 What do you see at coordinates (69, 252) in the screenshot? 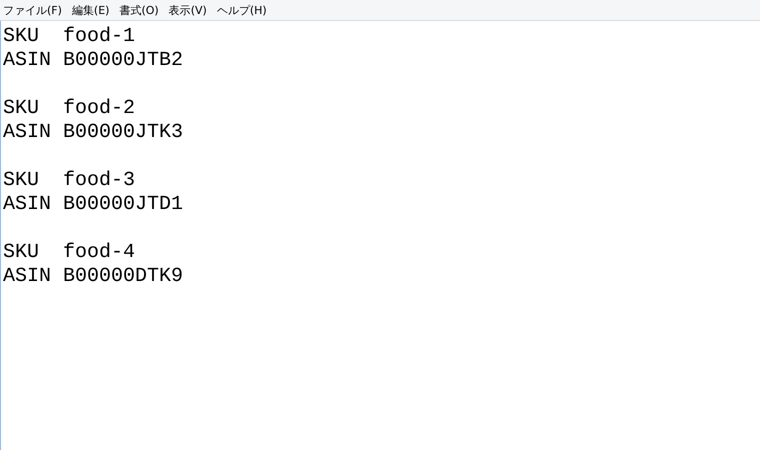
I see `text-line: SKU food-4` at bounding box center [69, 252].